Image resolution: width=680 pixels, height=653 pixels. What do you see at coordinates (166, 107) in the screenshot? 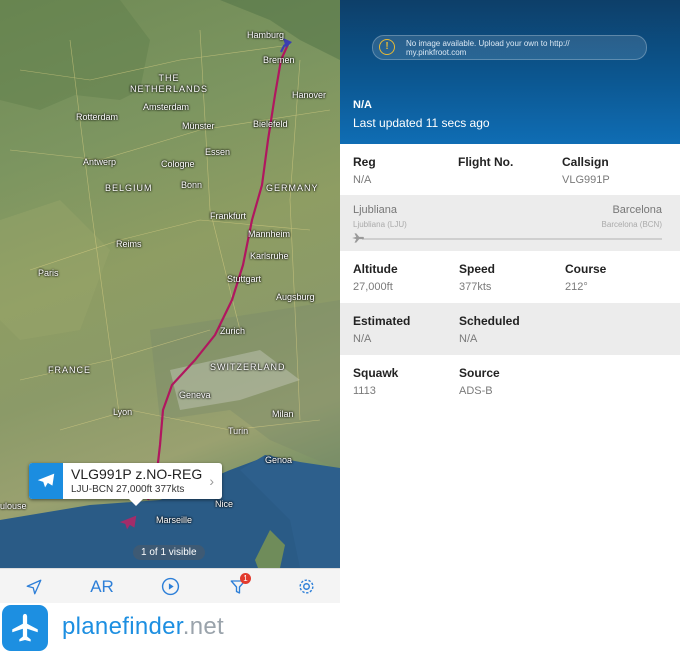
I see `city-label: Amsterdam` at bounding box center [166, 107].